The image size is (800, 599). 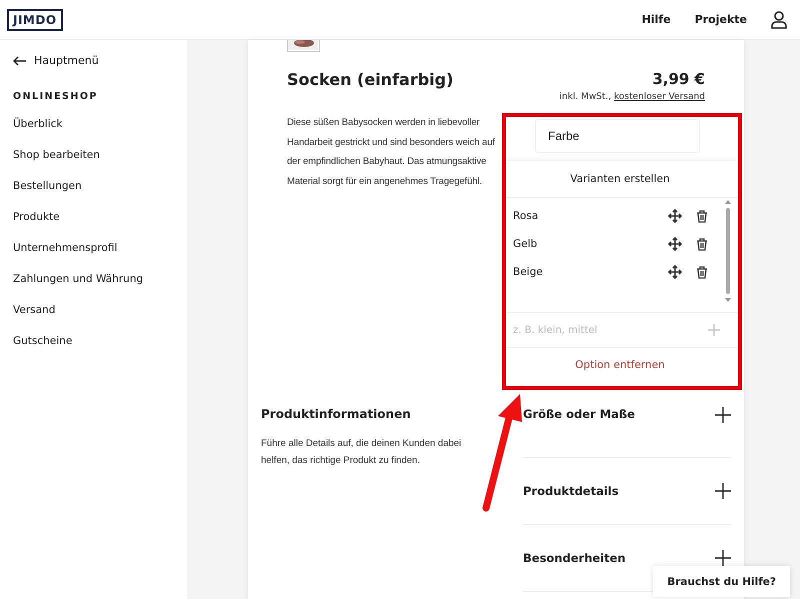 I want to click on sidebar-item: Unternehmensprofil, so click(x=65, y=255).